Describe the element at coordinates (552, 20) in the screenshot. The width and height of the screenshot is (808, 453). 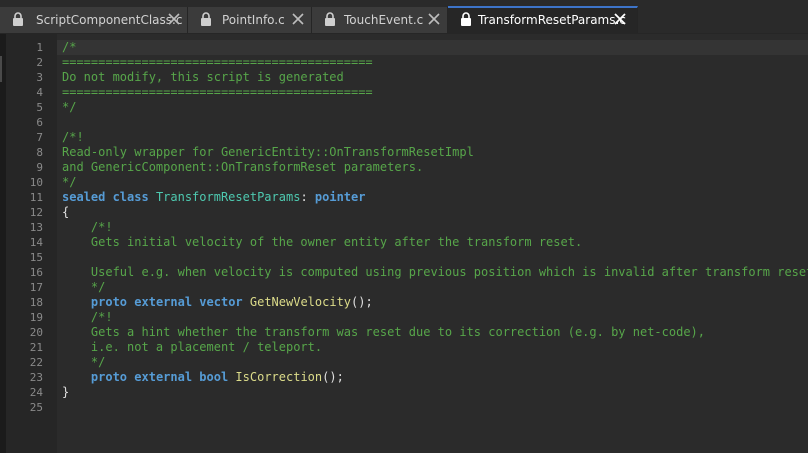
I see `tab-label: TransformResetParams.c` at that location.